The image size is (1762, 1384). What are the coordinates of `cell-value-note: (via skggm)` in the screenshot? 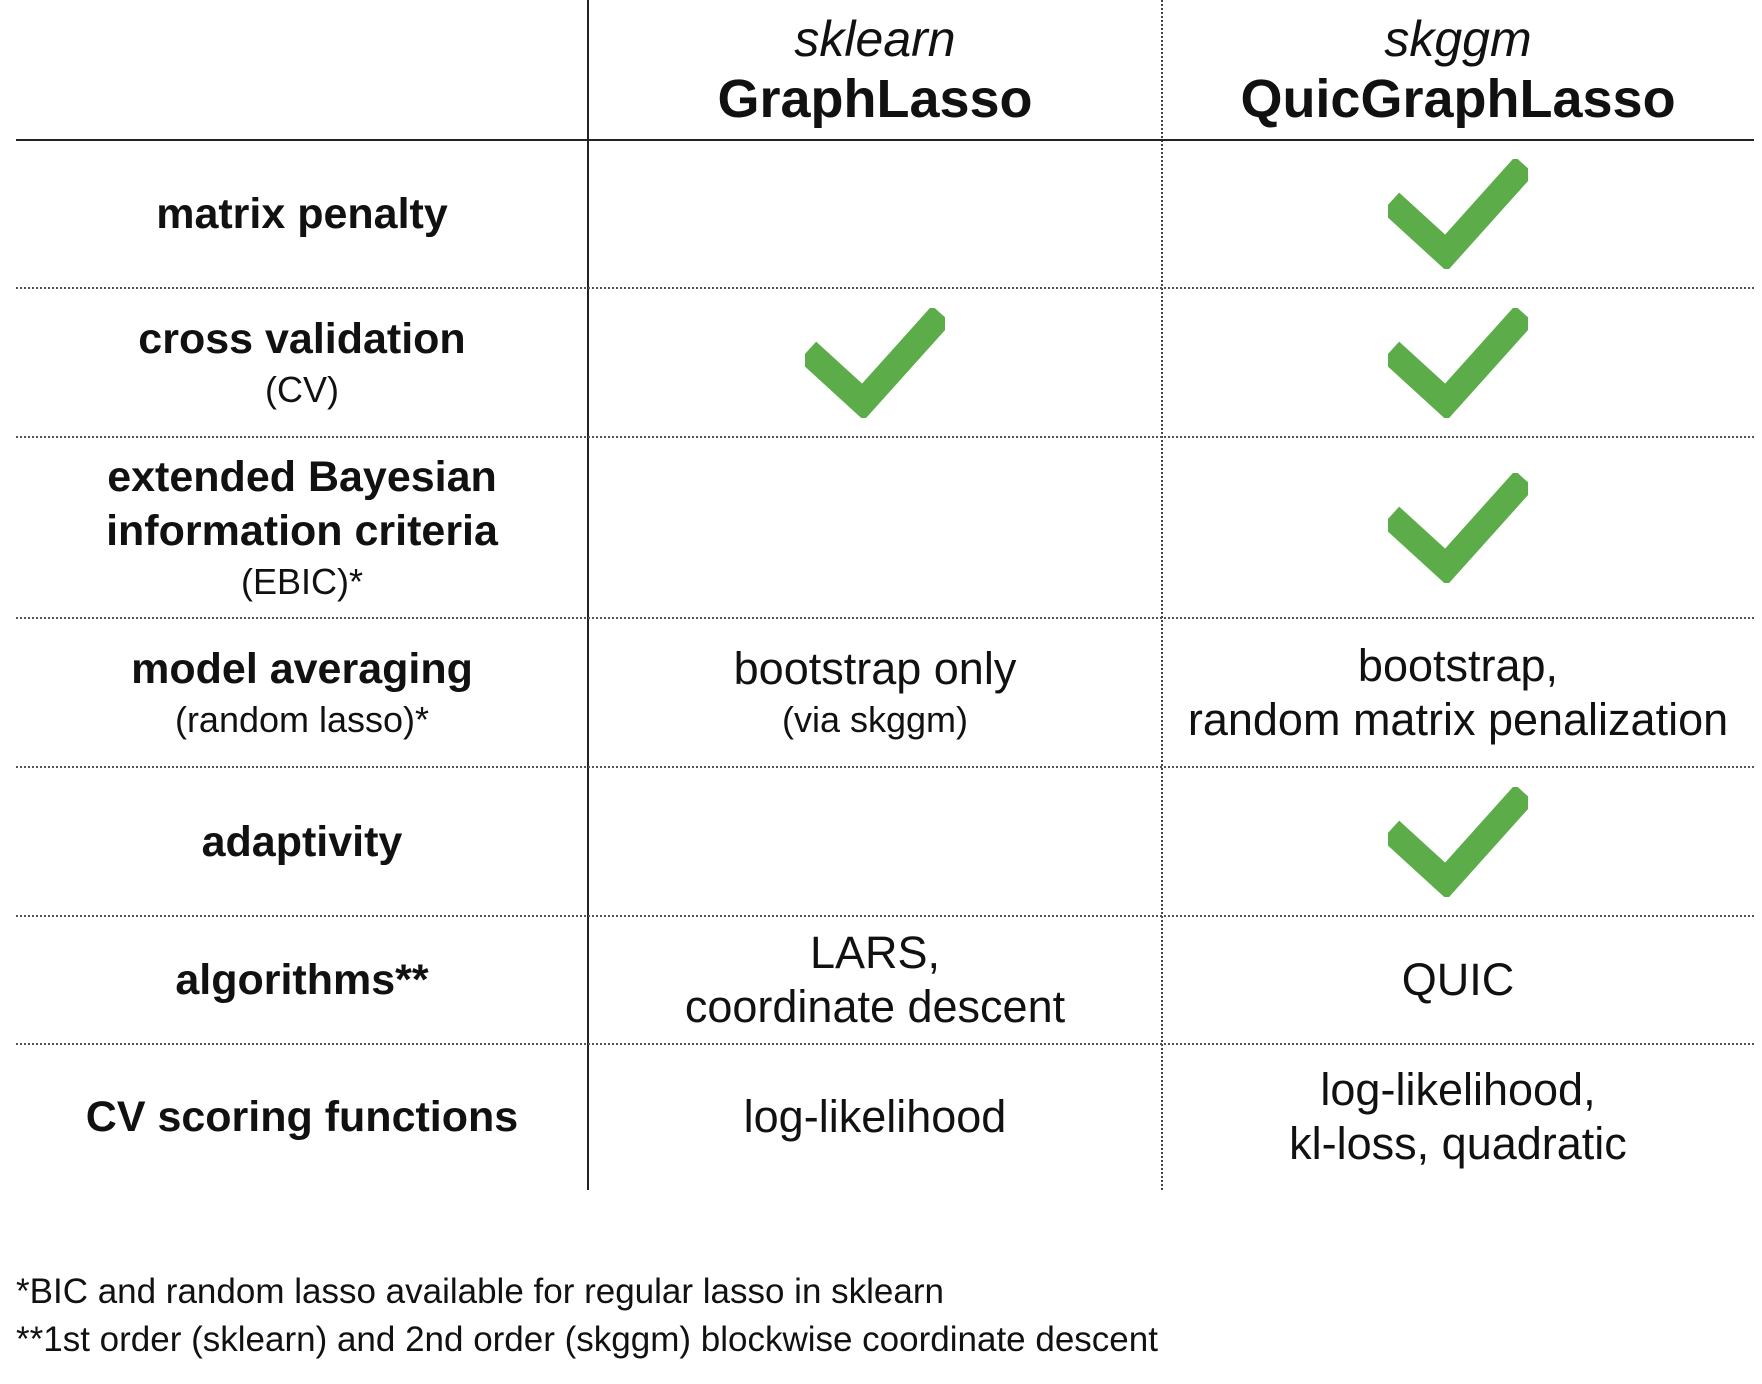 It's located at (875, 719).